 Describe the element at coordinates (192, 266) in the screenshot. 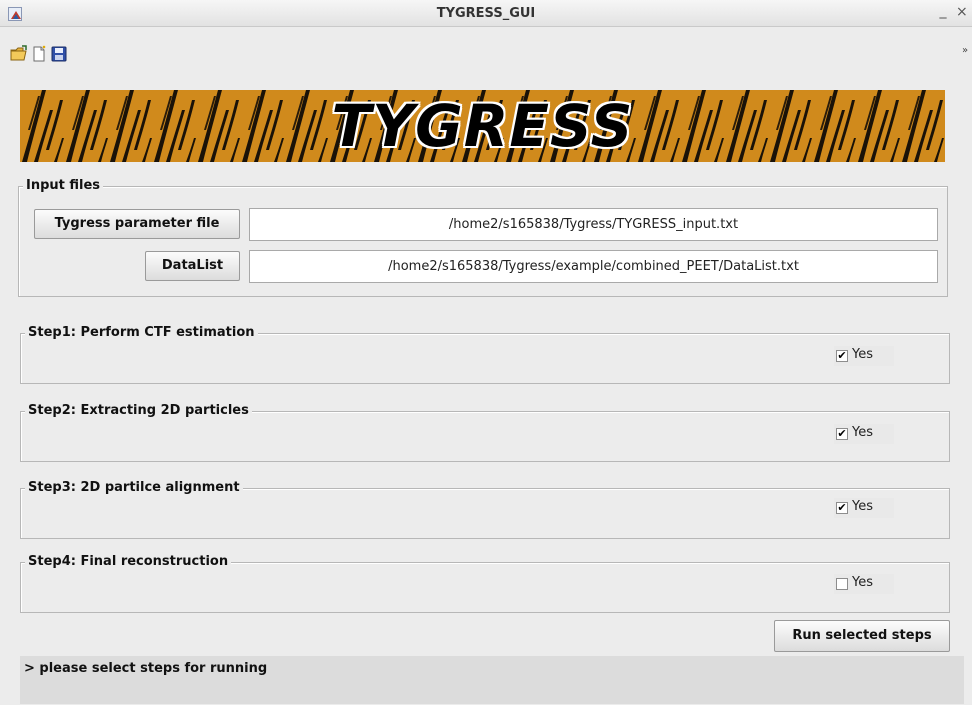

I see `datalist-button: DataList` at that location.